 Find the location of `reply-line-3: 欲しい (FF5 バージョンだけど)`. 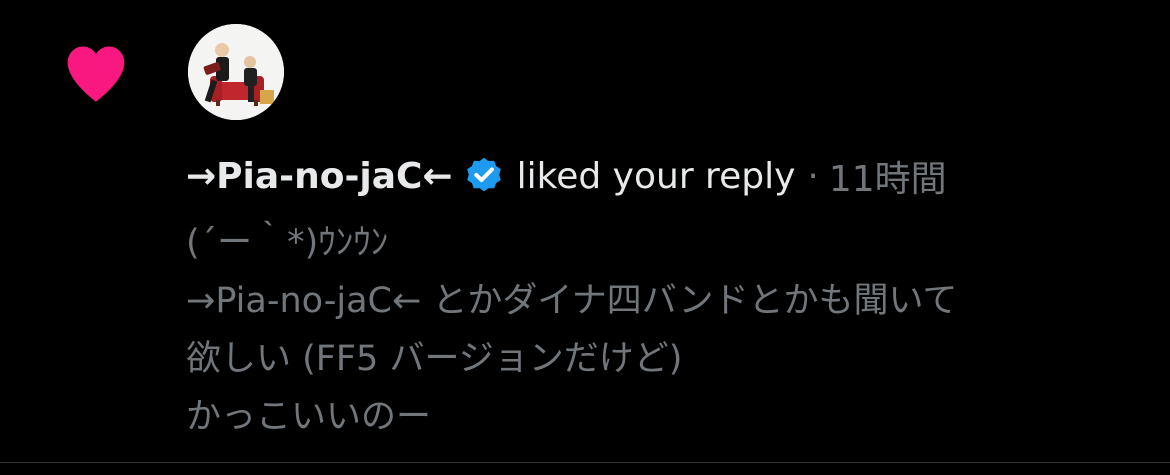

reply-line-3: 欲しい (FF5 バージョンだけど) is located at coordinates (434, 359).